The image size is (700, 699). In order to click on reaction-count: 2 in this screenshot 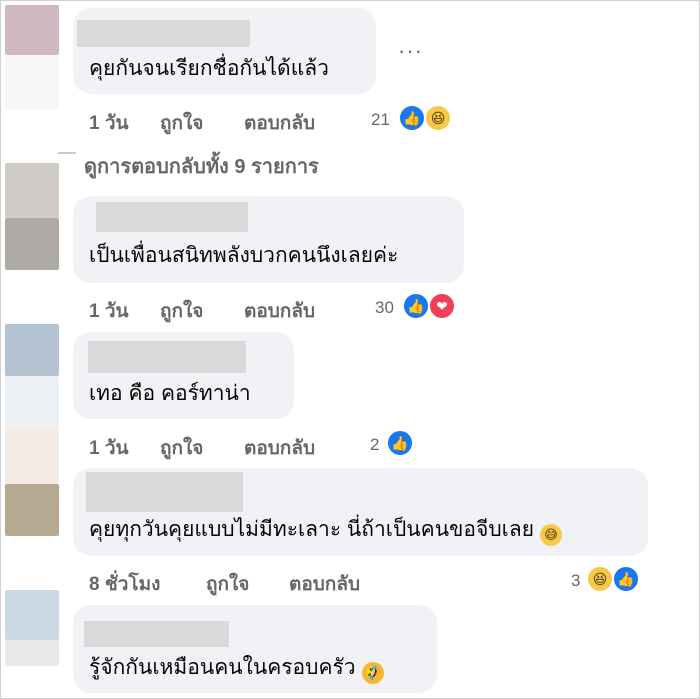, I will do `click(374, 445)`.